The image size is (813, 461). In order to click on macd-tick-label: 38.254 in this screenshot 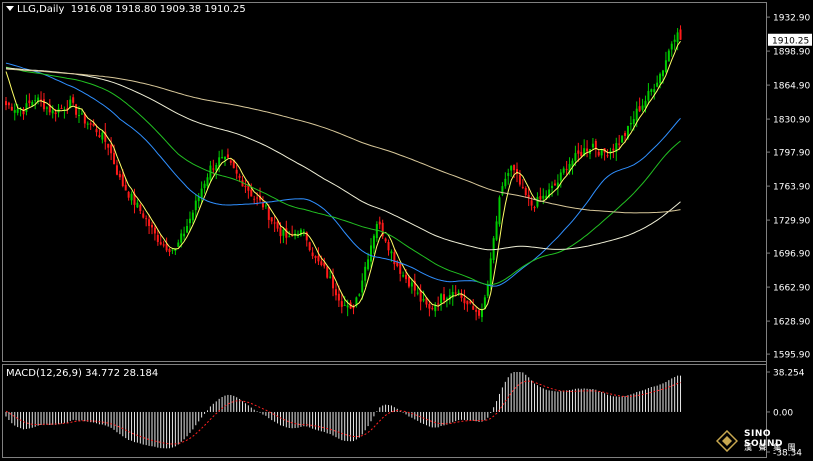, I will do `click(789, 374)`.